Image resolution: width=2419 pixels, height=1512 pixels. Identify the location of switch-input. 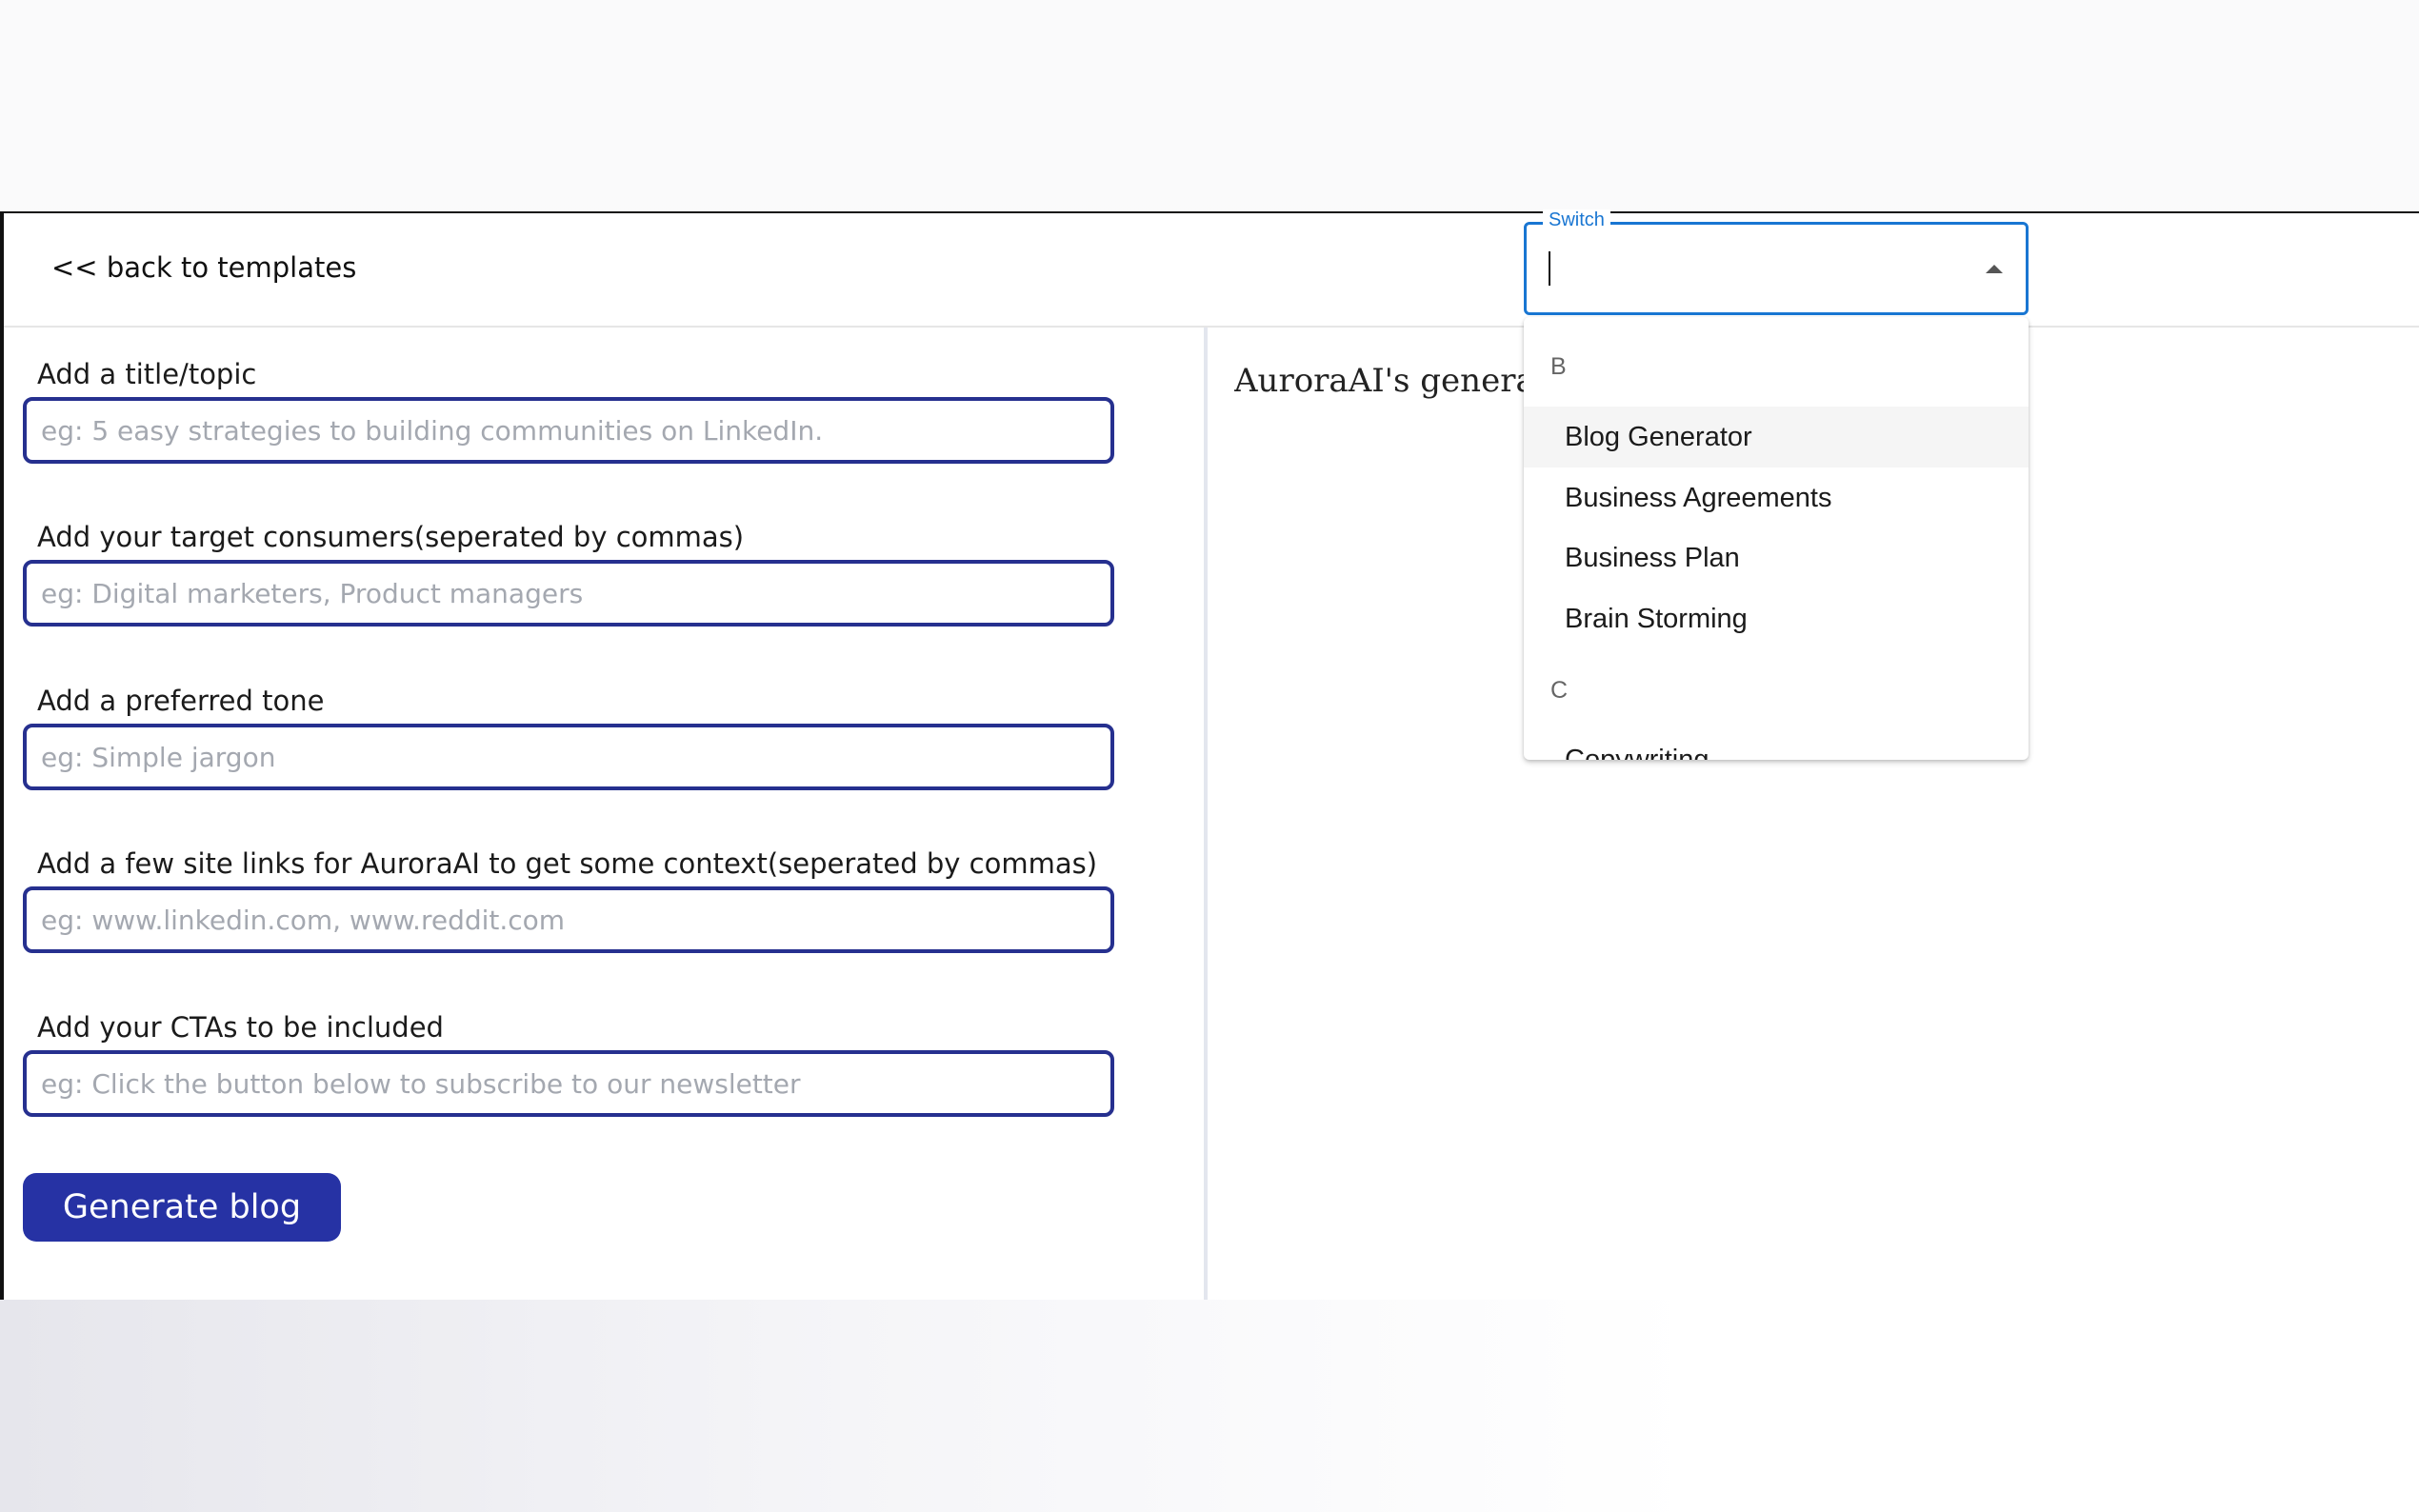
(1749, 269).